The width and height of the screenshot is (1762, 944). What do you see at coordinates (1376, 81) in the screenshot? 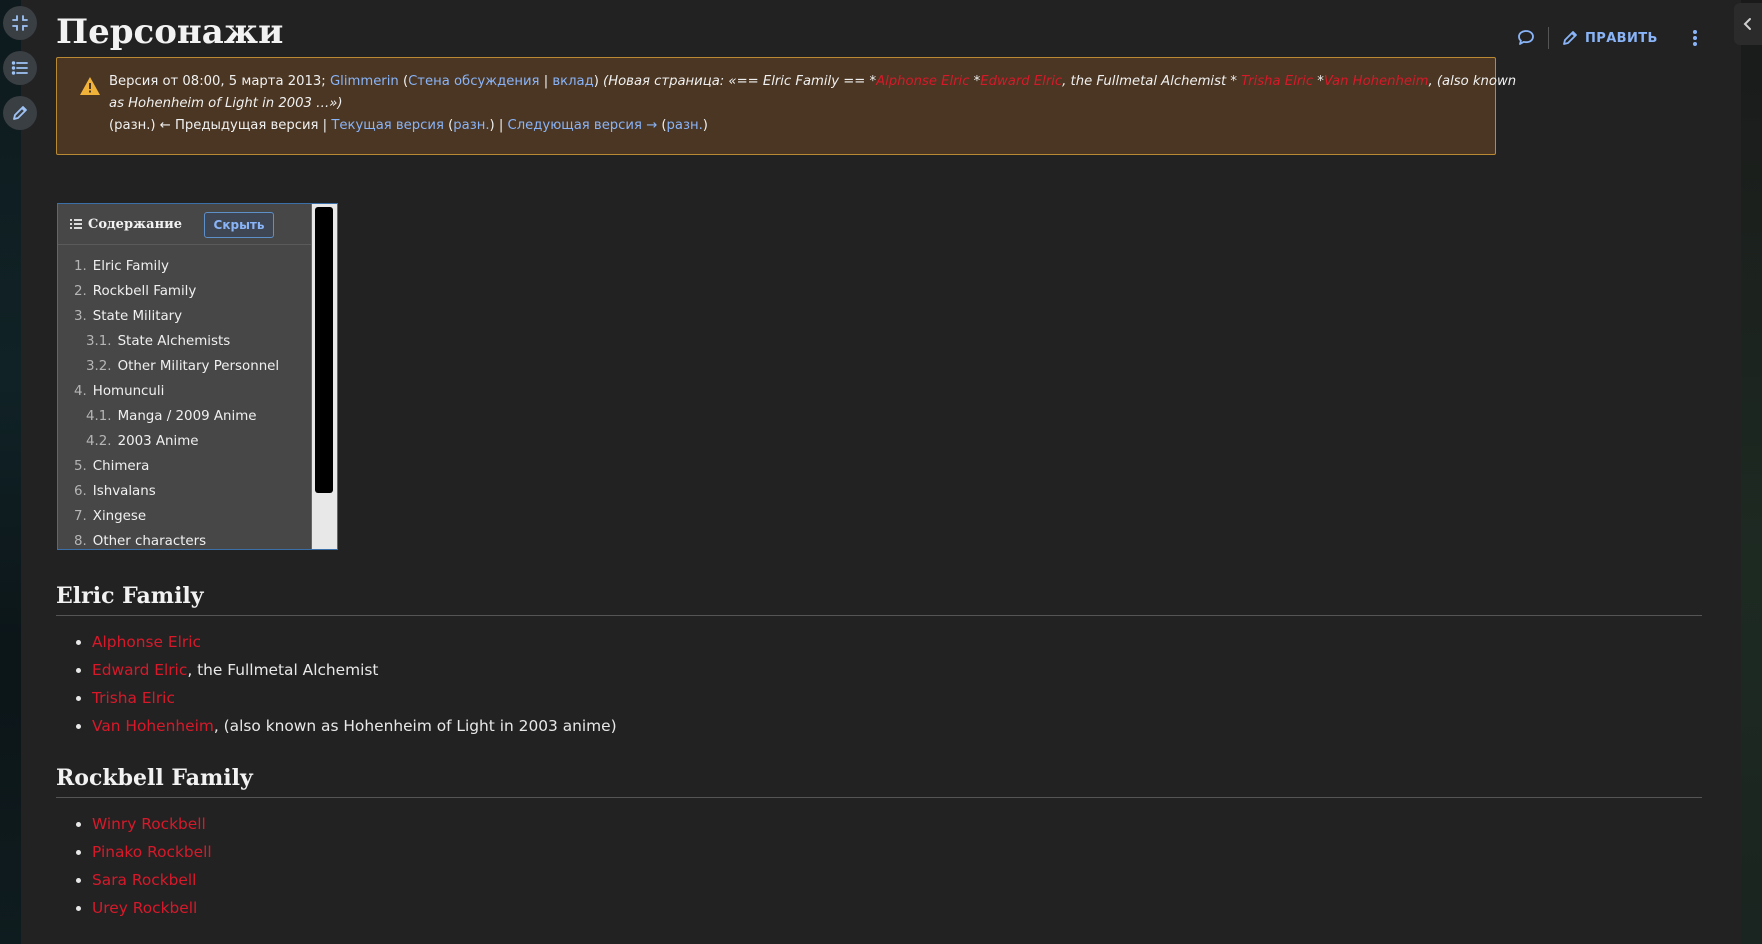
I see `summary-link-van: Van Hohenheim` at bounding box center [1376, 81].